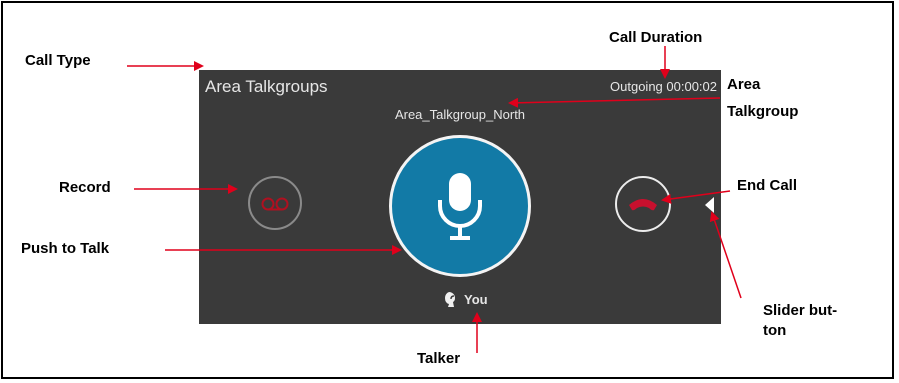 This screenshot has width=899, height=383. I want to click on callout-end-call: End Call, so click(767, 185).